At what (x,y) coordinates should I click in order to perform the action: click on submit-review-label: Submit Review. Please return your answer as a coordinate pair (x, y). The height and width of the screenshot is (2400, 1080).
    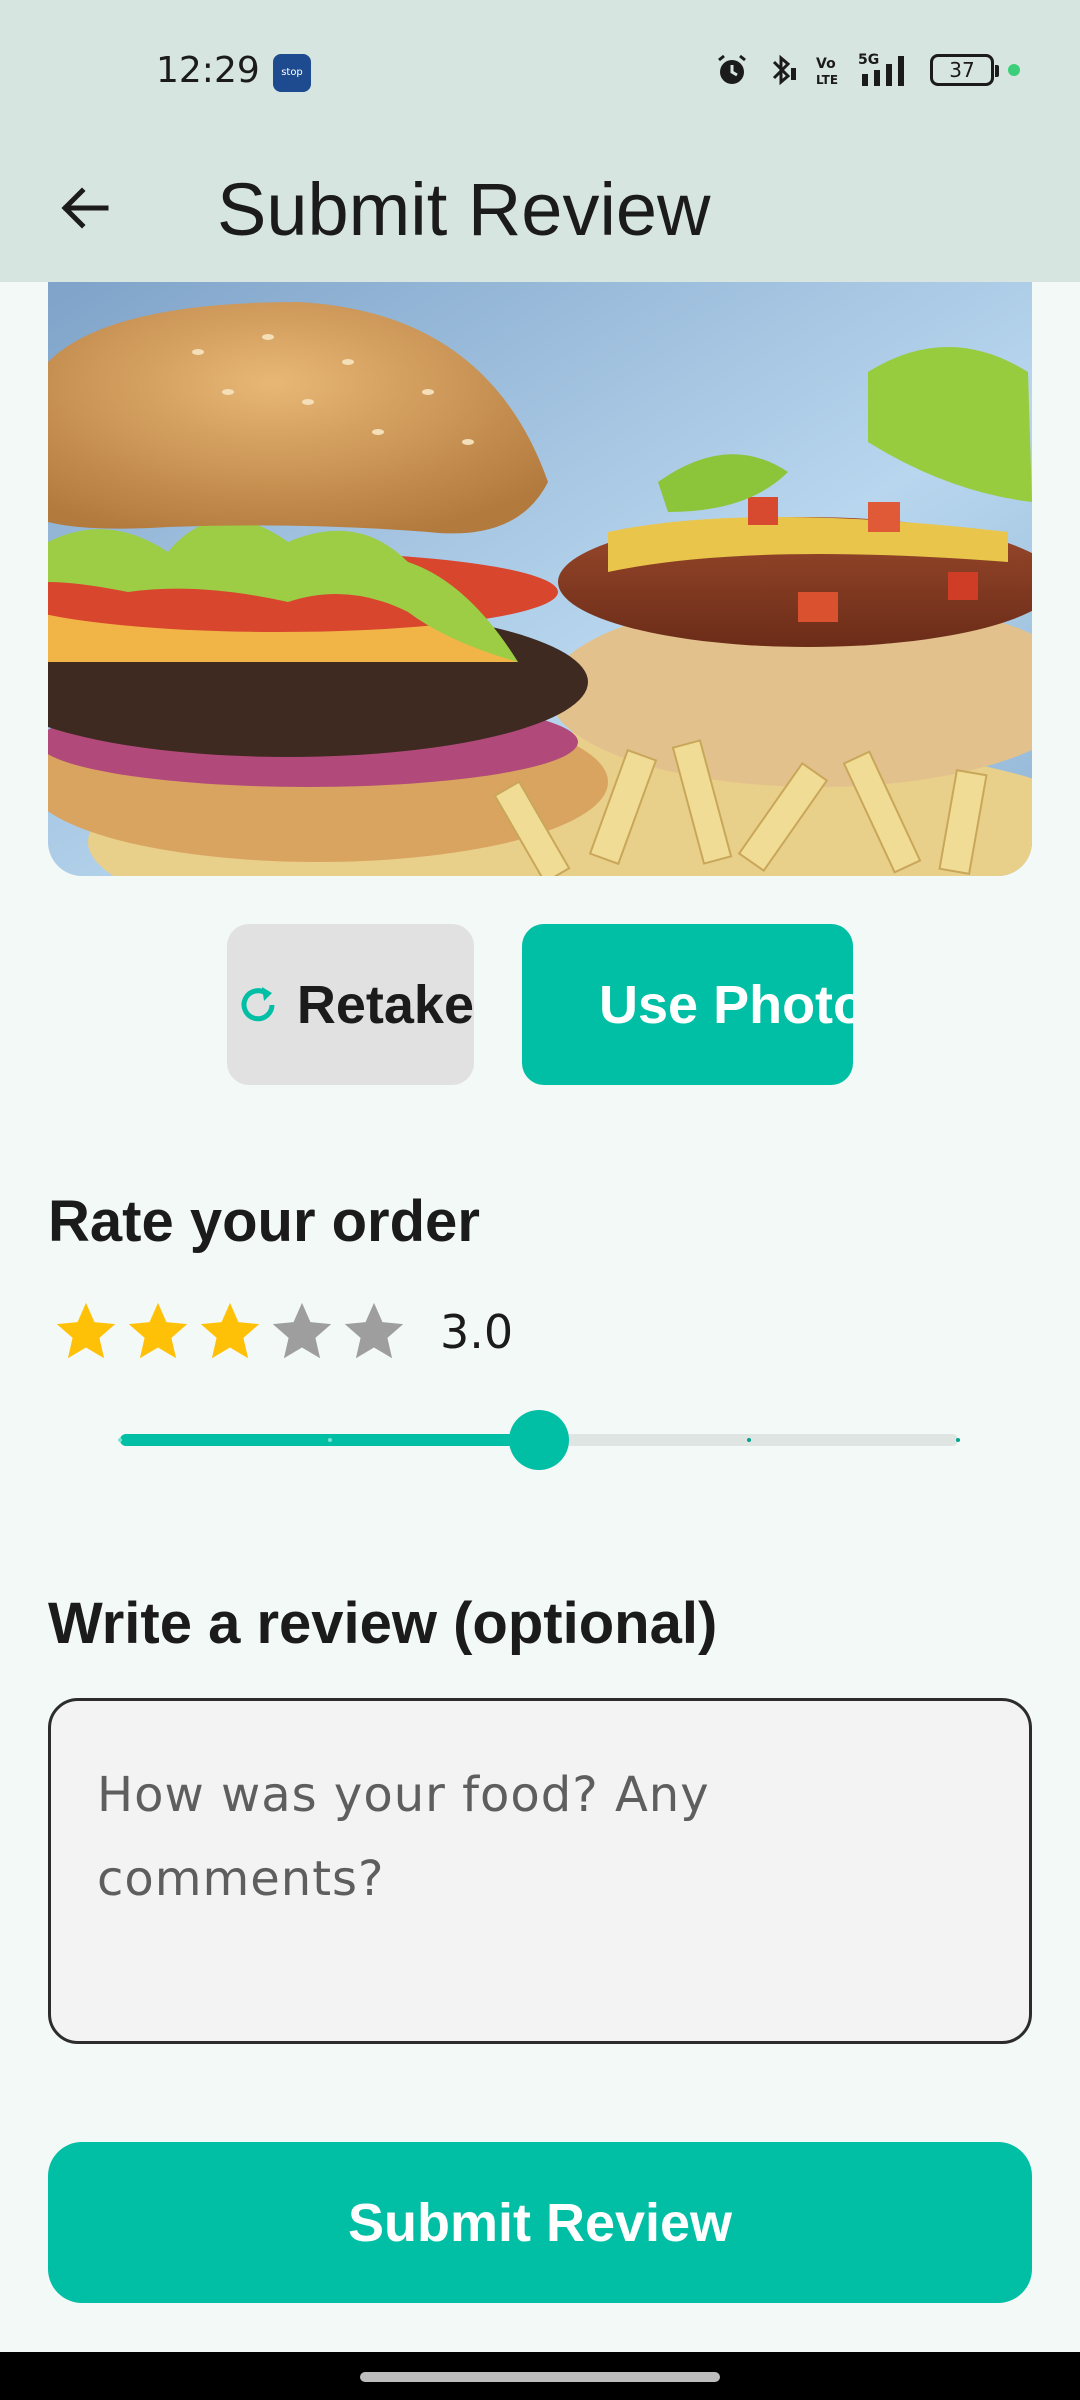
    Looking at the image, I should click on (540, 2222).